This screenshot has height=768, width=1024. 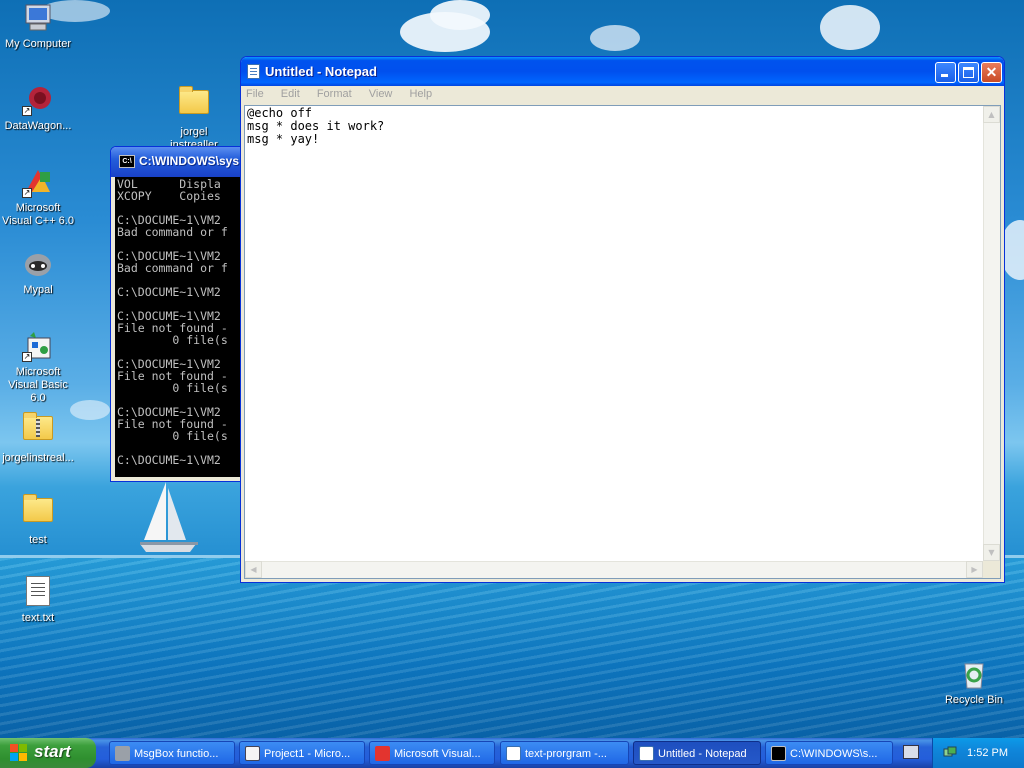 I want to click on windows-logo-icon, so click(x=19, y=753).